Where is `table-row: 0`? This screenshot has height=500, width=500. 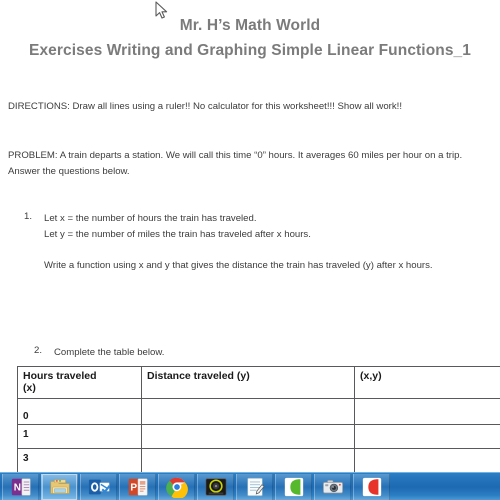
table-row: 0 is located at coordinates (258, 411).